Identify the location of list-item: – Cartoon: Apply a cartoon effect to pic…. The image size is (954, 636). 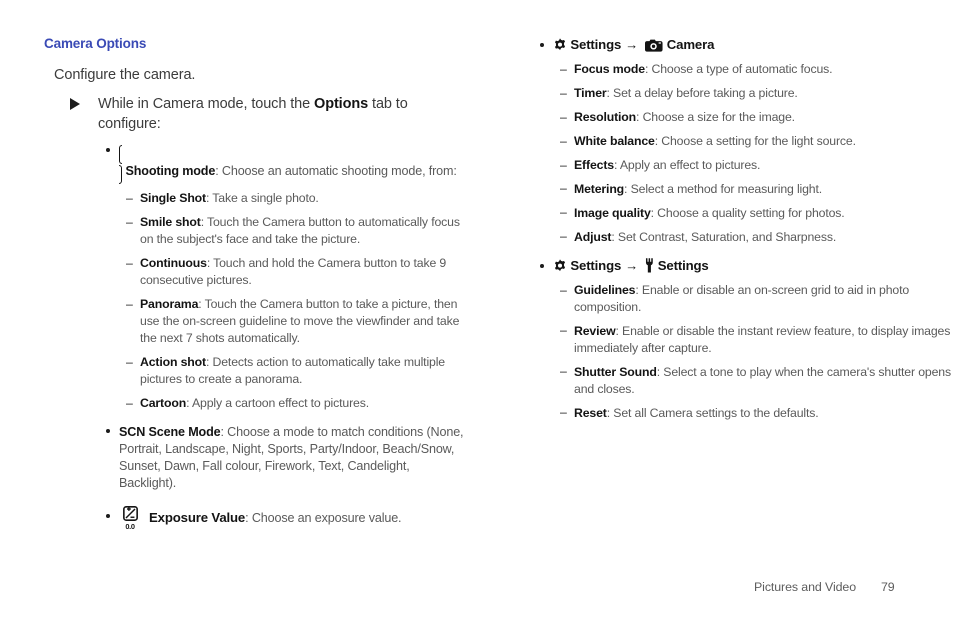
(295, 403).